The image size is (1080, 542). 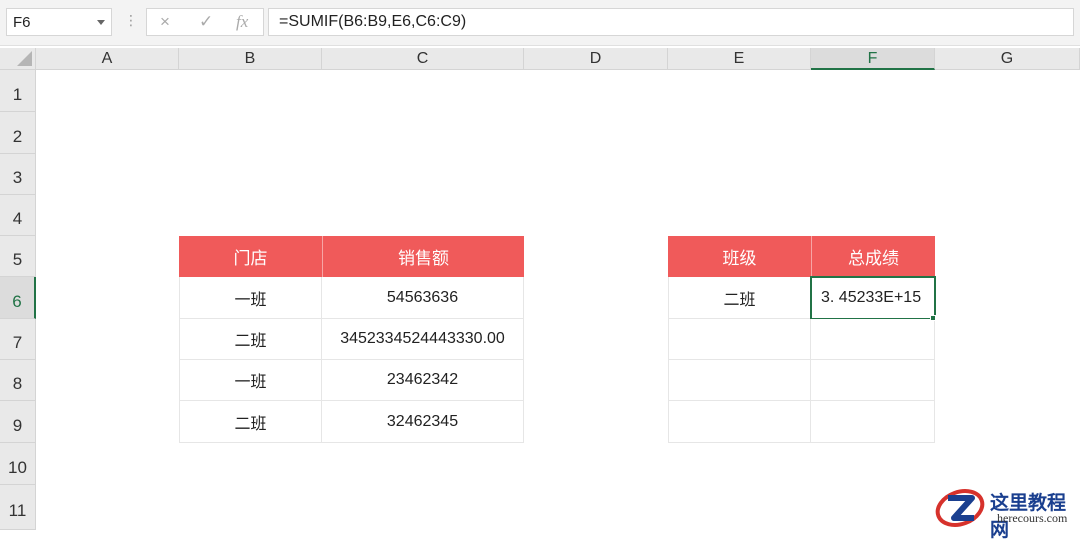 What do you see at coordinates (18, 256) in the screenshot?
I see `row-header-5: 5` at bounding box center [18, 256].